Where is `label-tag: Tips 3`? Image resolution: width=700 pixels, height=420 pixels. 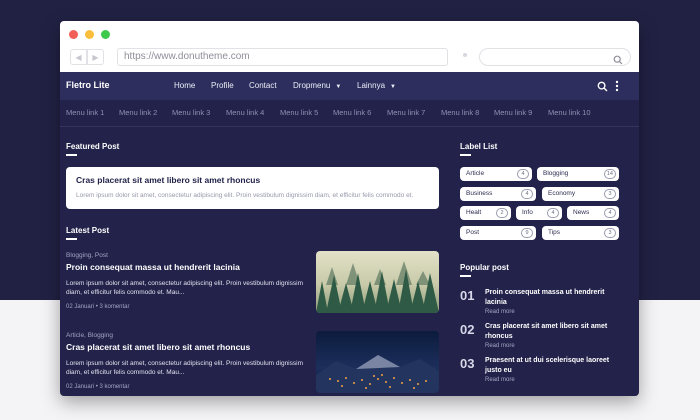
label-tag: Tips 3 is located at coordinates (580, 233).